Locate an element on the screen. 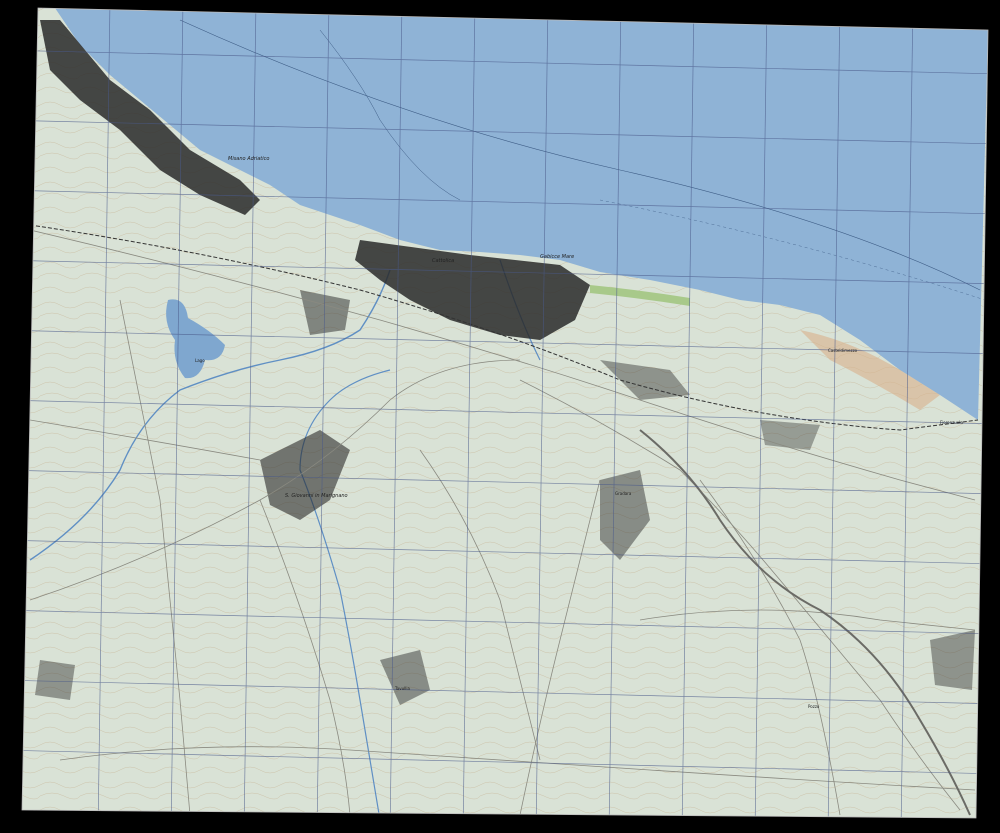 The height and width of the screenshot is (833, 1000). label-village-south: Tavullia is located at coordinates (402, 688).